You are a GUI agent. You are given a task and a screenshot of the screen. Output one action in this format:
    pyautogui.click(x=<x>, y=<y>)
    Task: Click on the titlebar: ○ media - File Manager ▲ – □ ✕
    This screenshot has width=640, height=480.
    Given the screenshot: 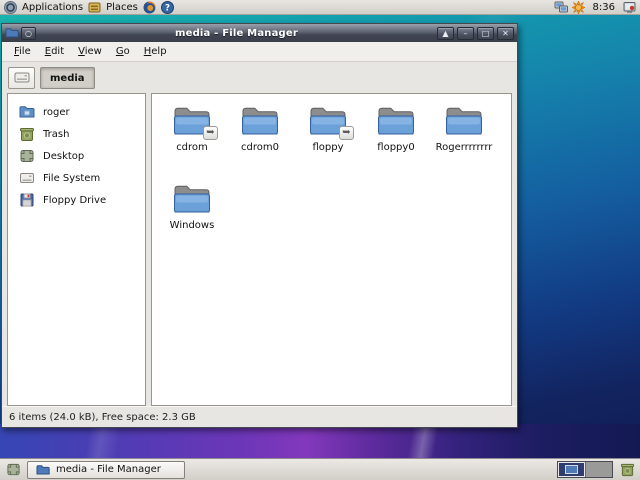 What is the action you would take?
    pyautogui.click(x=259, y=33)
    